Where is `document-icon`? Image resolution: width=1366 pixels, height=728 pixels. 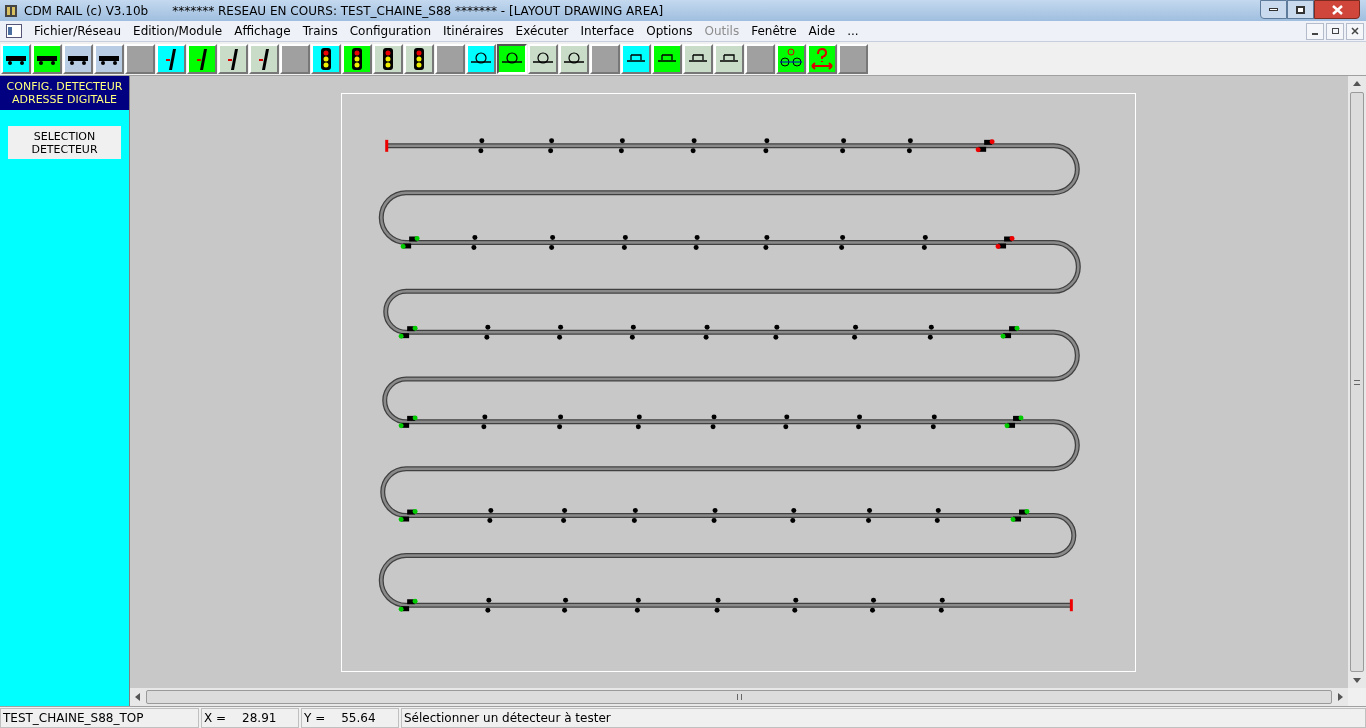 document-icon is located at coordinates (14, 31).